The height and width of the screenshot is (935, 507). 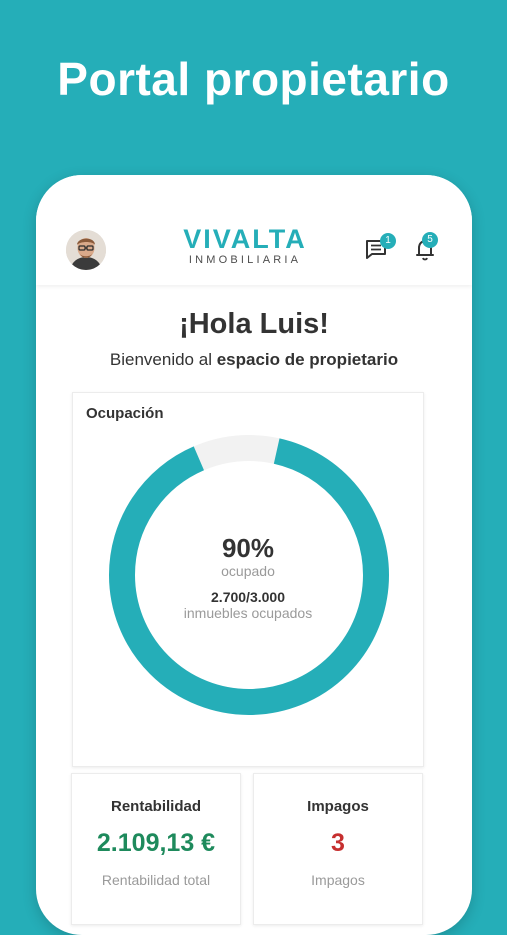 What do you see at coordinates (248, 571) in the screenshot?
I see `occupancy-percent-label: ocupado` at bounding box center [248, 571].